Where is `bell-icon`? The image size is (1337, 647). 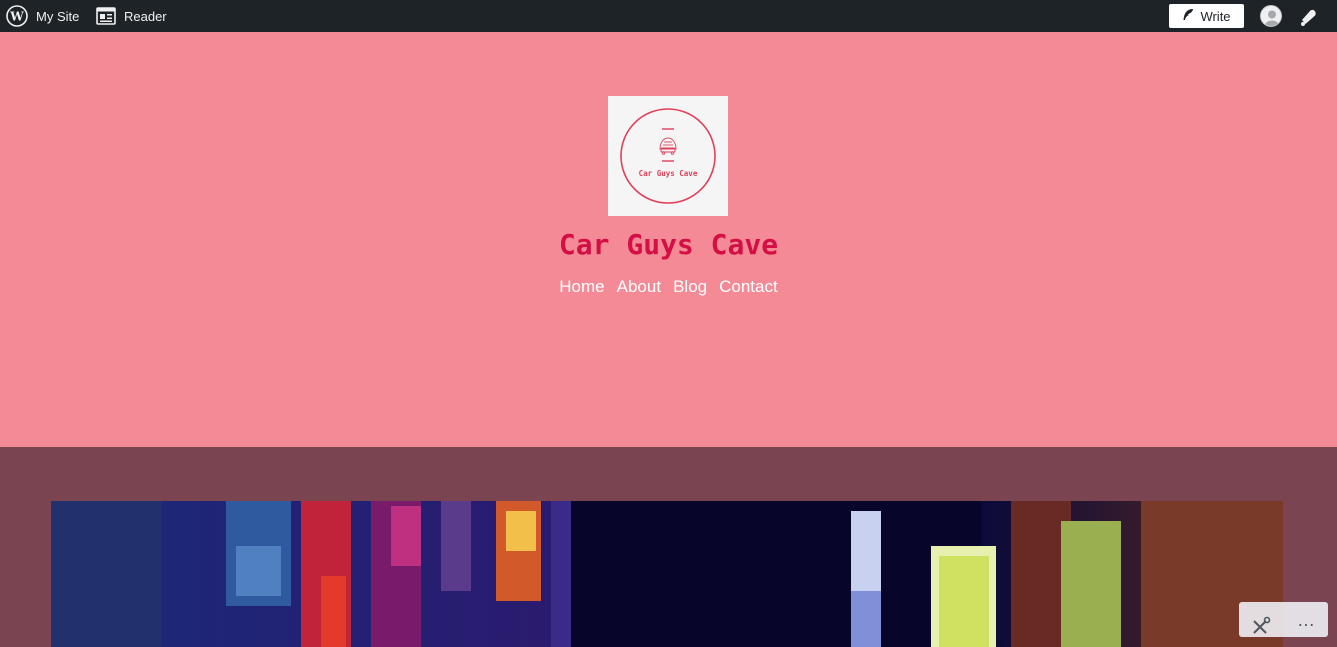 bell-icon is located at coordinates (1309, 17).